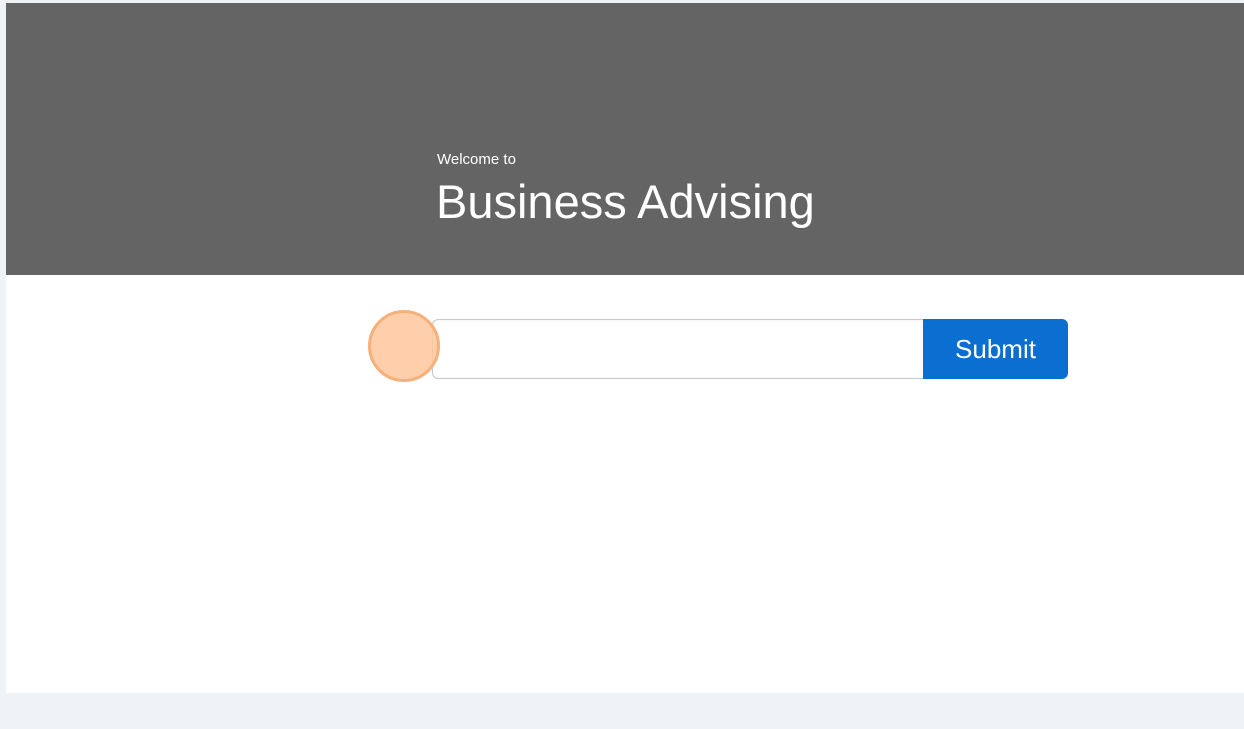 This screenshot has height=729, width=1244. What do you see at coordinates (476, 159) in the screenshot?
I see `hero-subtitle: Welcome to` at bounding box center [476, 159].